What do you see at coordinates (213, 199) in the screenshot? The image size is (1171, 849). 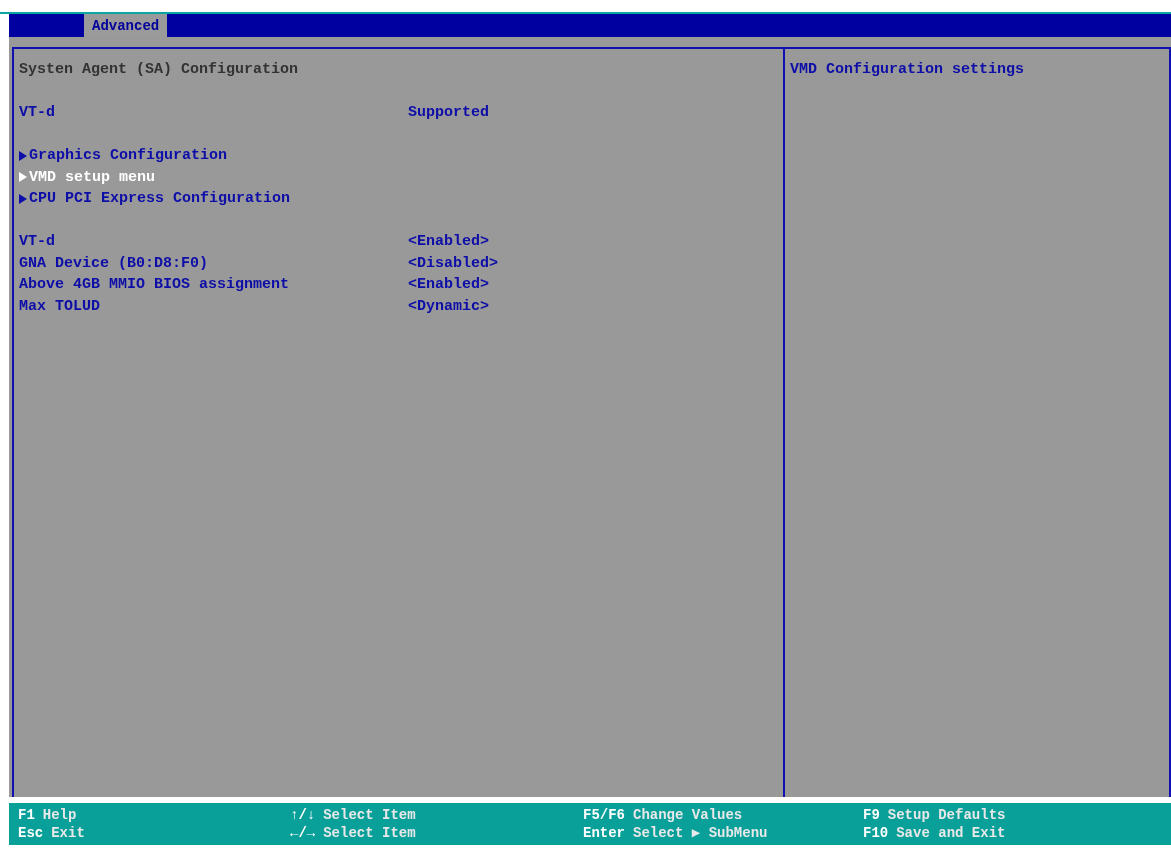 I see `submenu-item: CPU PCI Express Configuration` at bounding box center [213, 199].